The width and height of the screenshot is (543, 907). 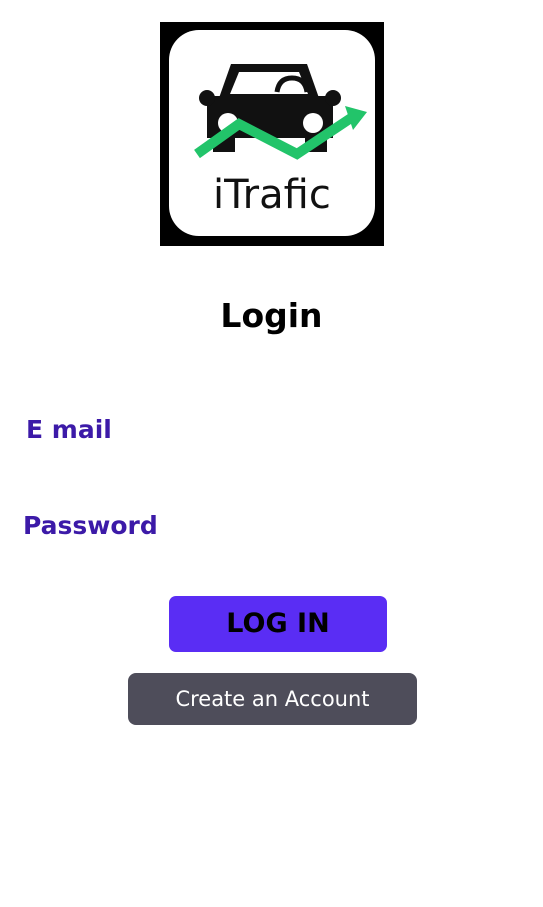 I want to click on create-account-button: Create an Account, so click(x=272, y=699).